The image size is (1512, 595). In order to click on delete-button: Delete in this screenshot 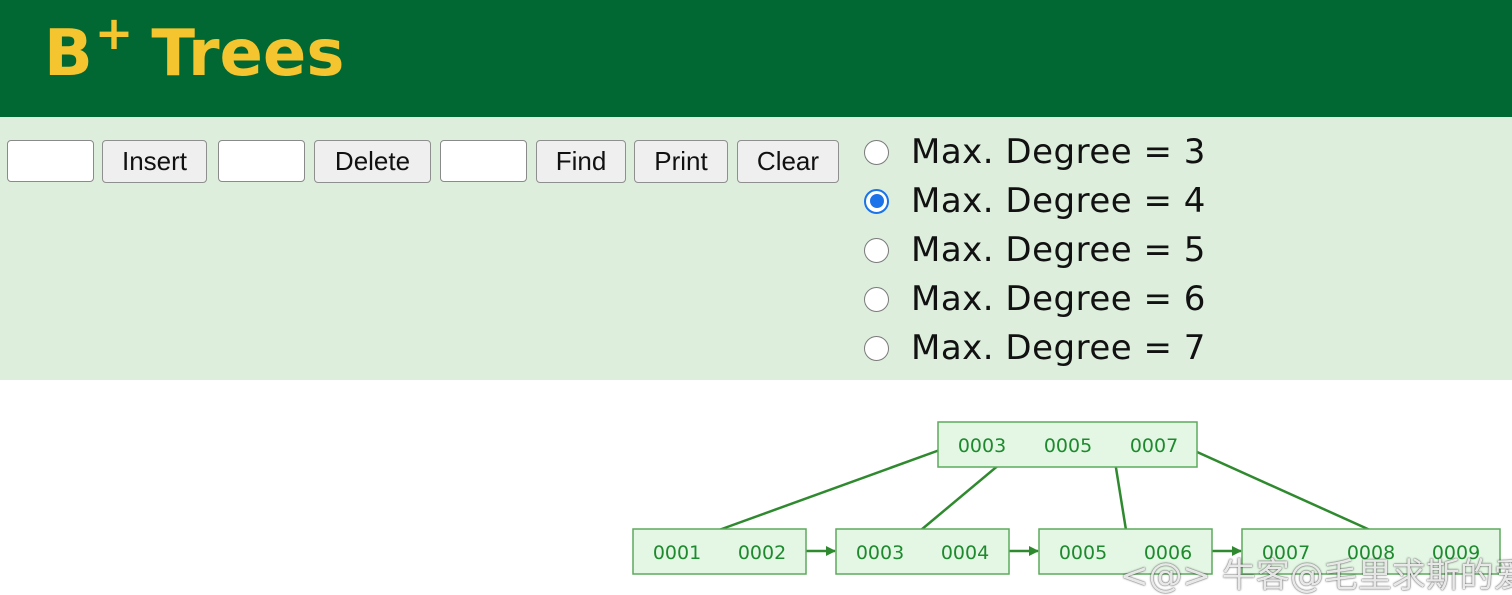, I will do `click(372, 161)`.